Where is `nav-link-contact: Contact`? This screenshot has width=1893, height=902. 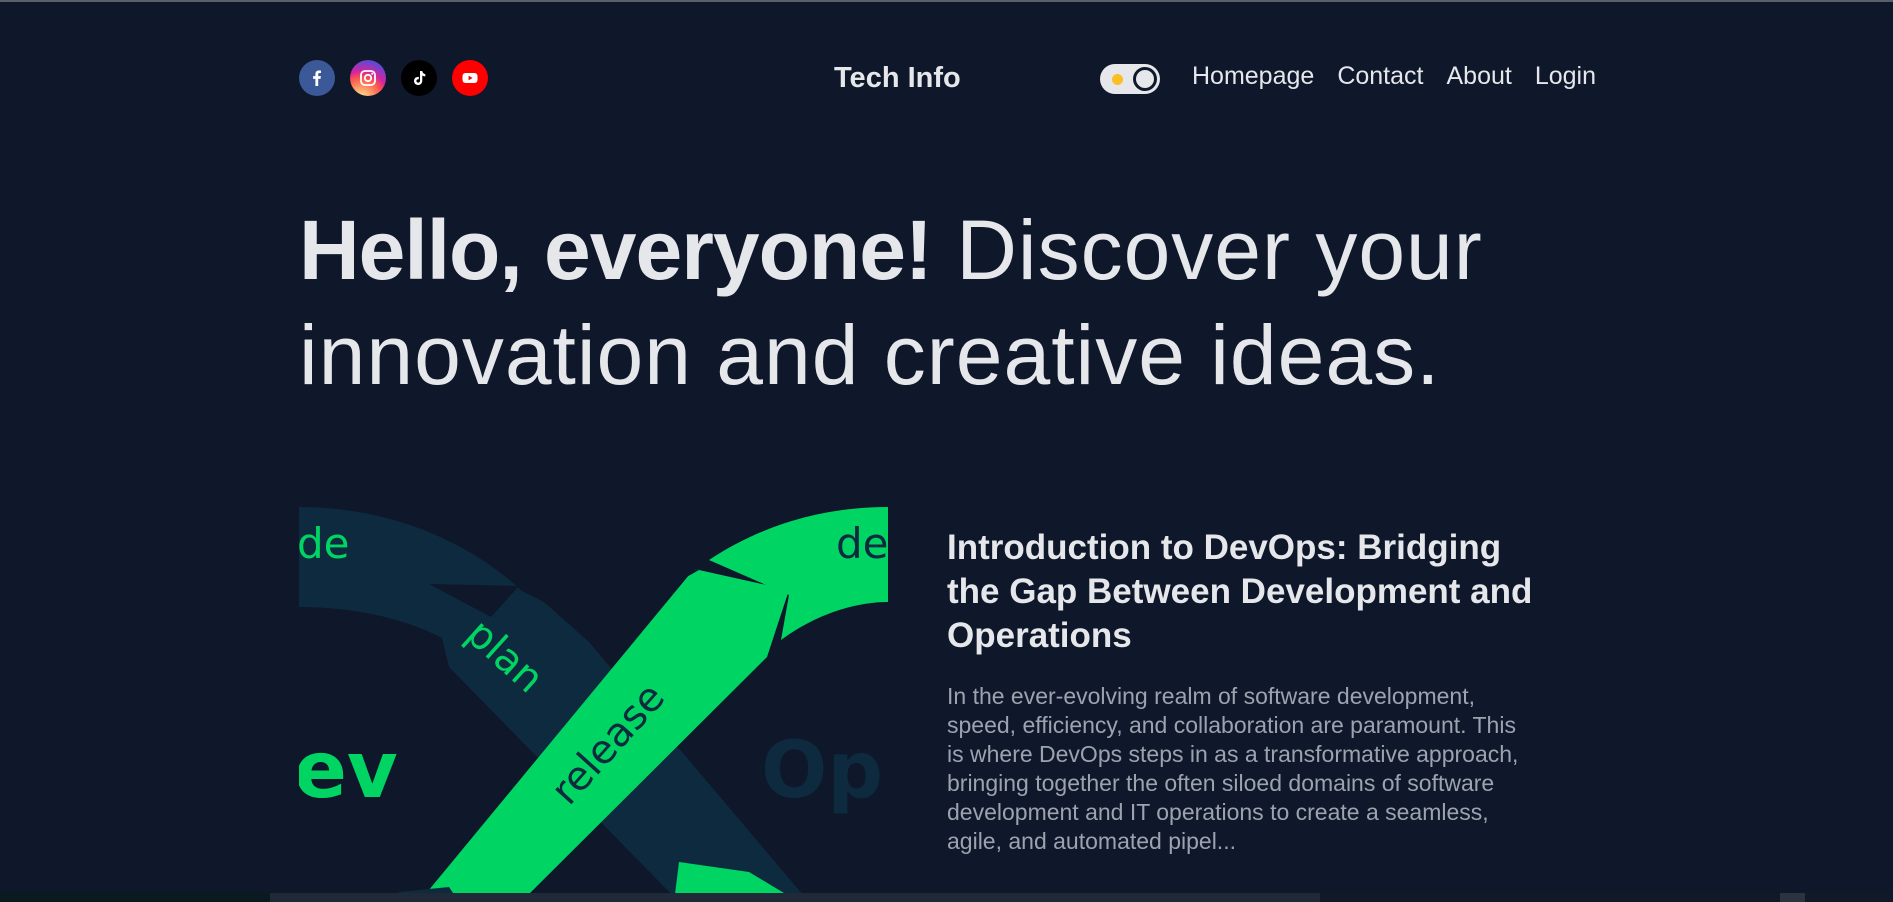
nav-link-contact: Contact is located at coordinates (1380, 76).